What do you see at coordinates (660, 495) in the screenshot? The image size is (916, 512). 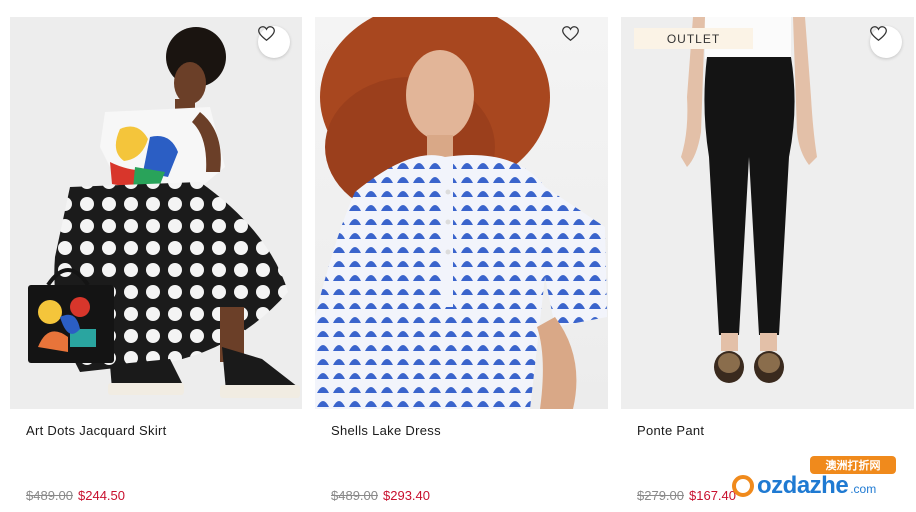 I see `original-price: $279.00` at bounding box center [660, 495].